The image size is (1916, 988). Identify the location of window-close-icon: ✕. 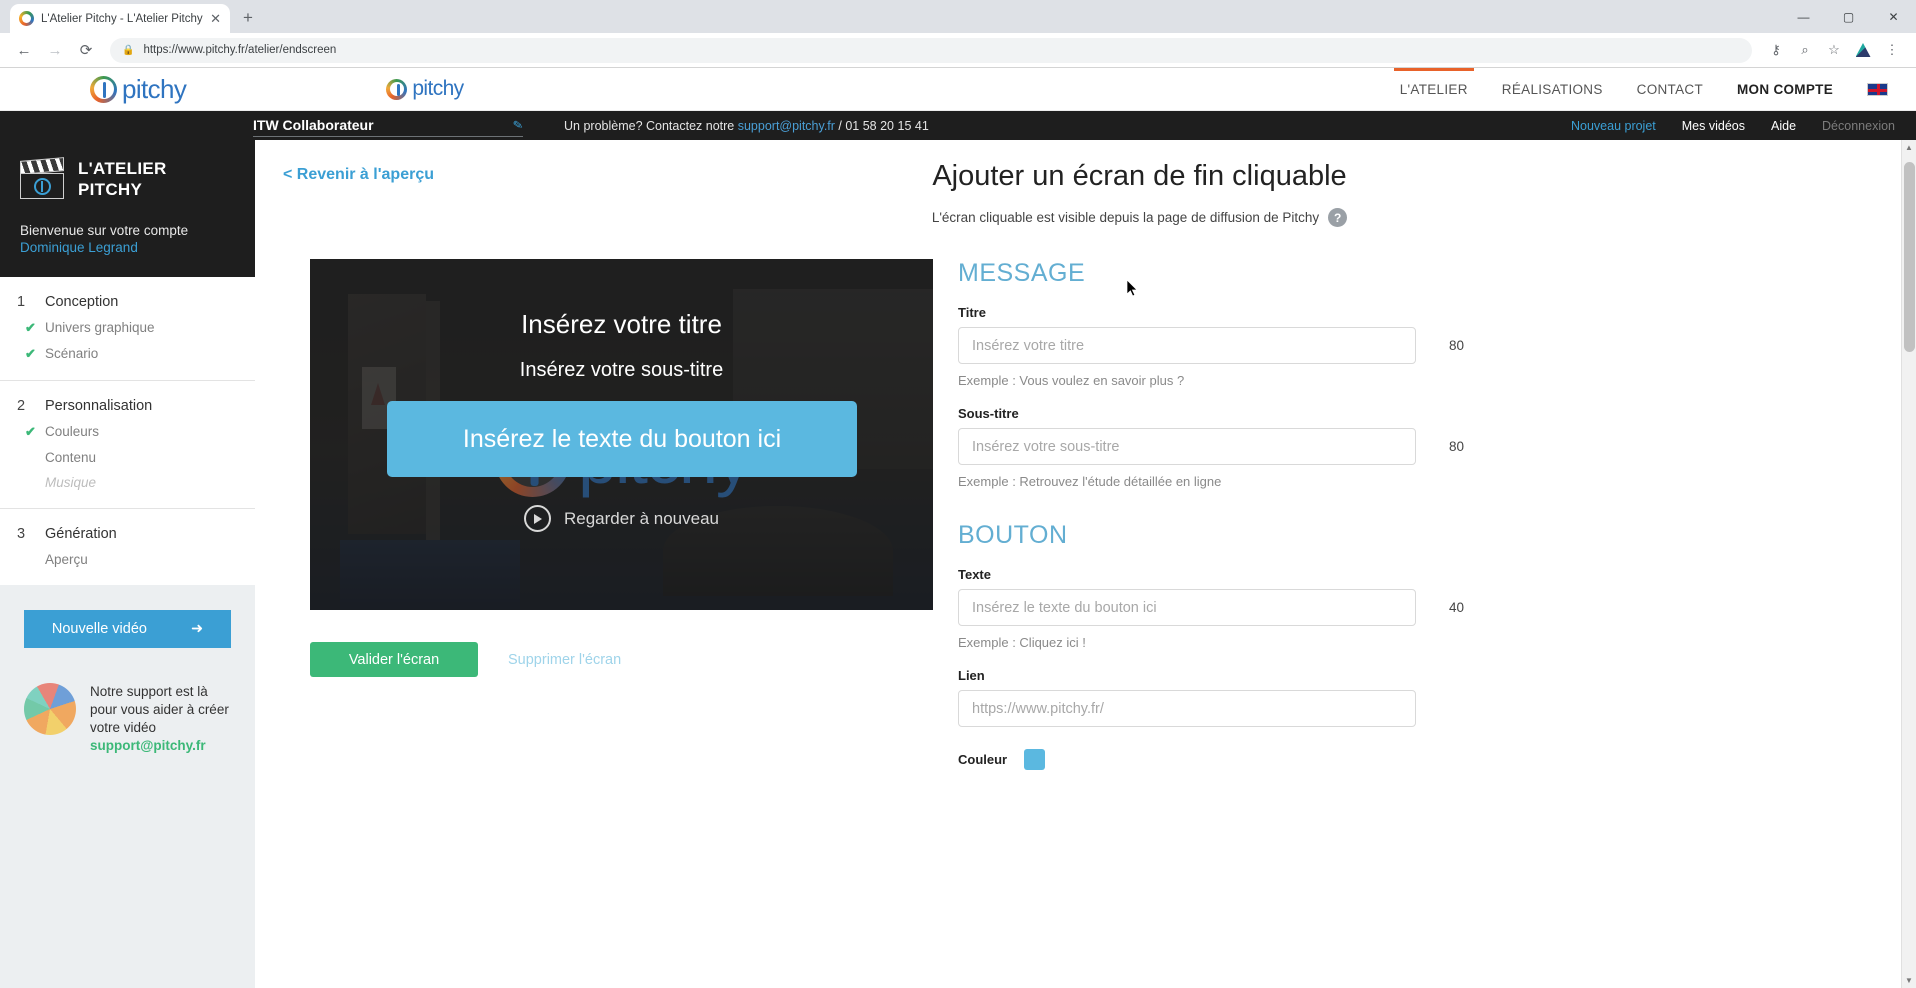
(1893, 16).